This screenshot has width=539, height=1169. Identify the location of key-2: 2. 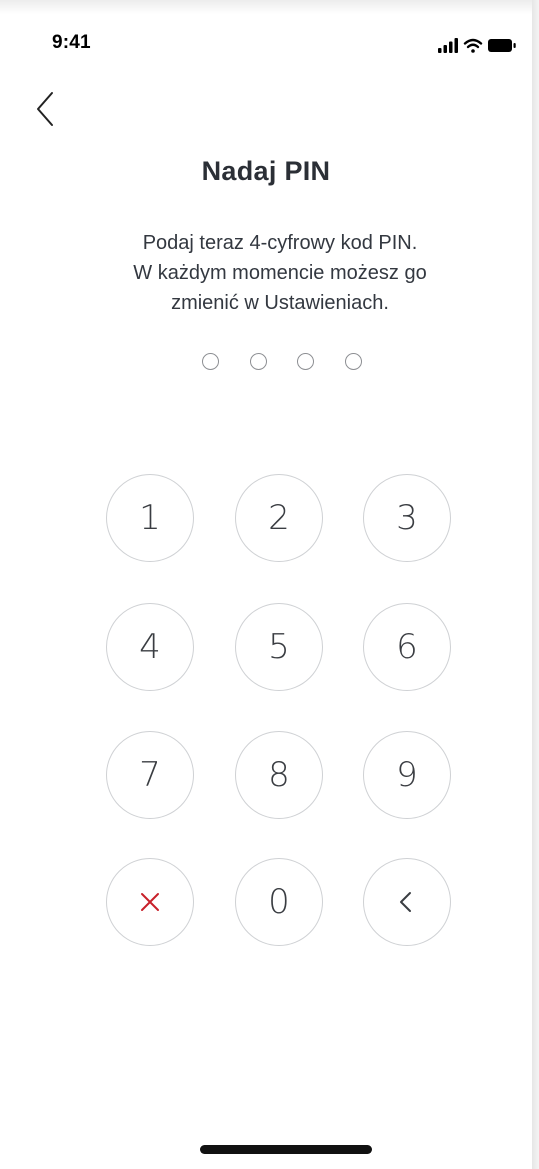
(279, 518).